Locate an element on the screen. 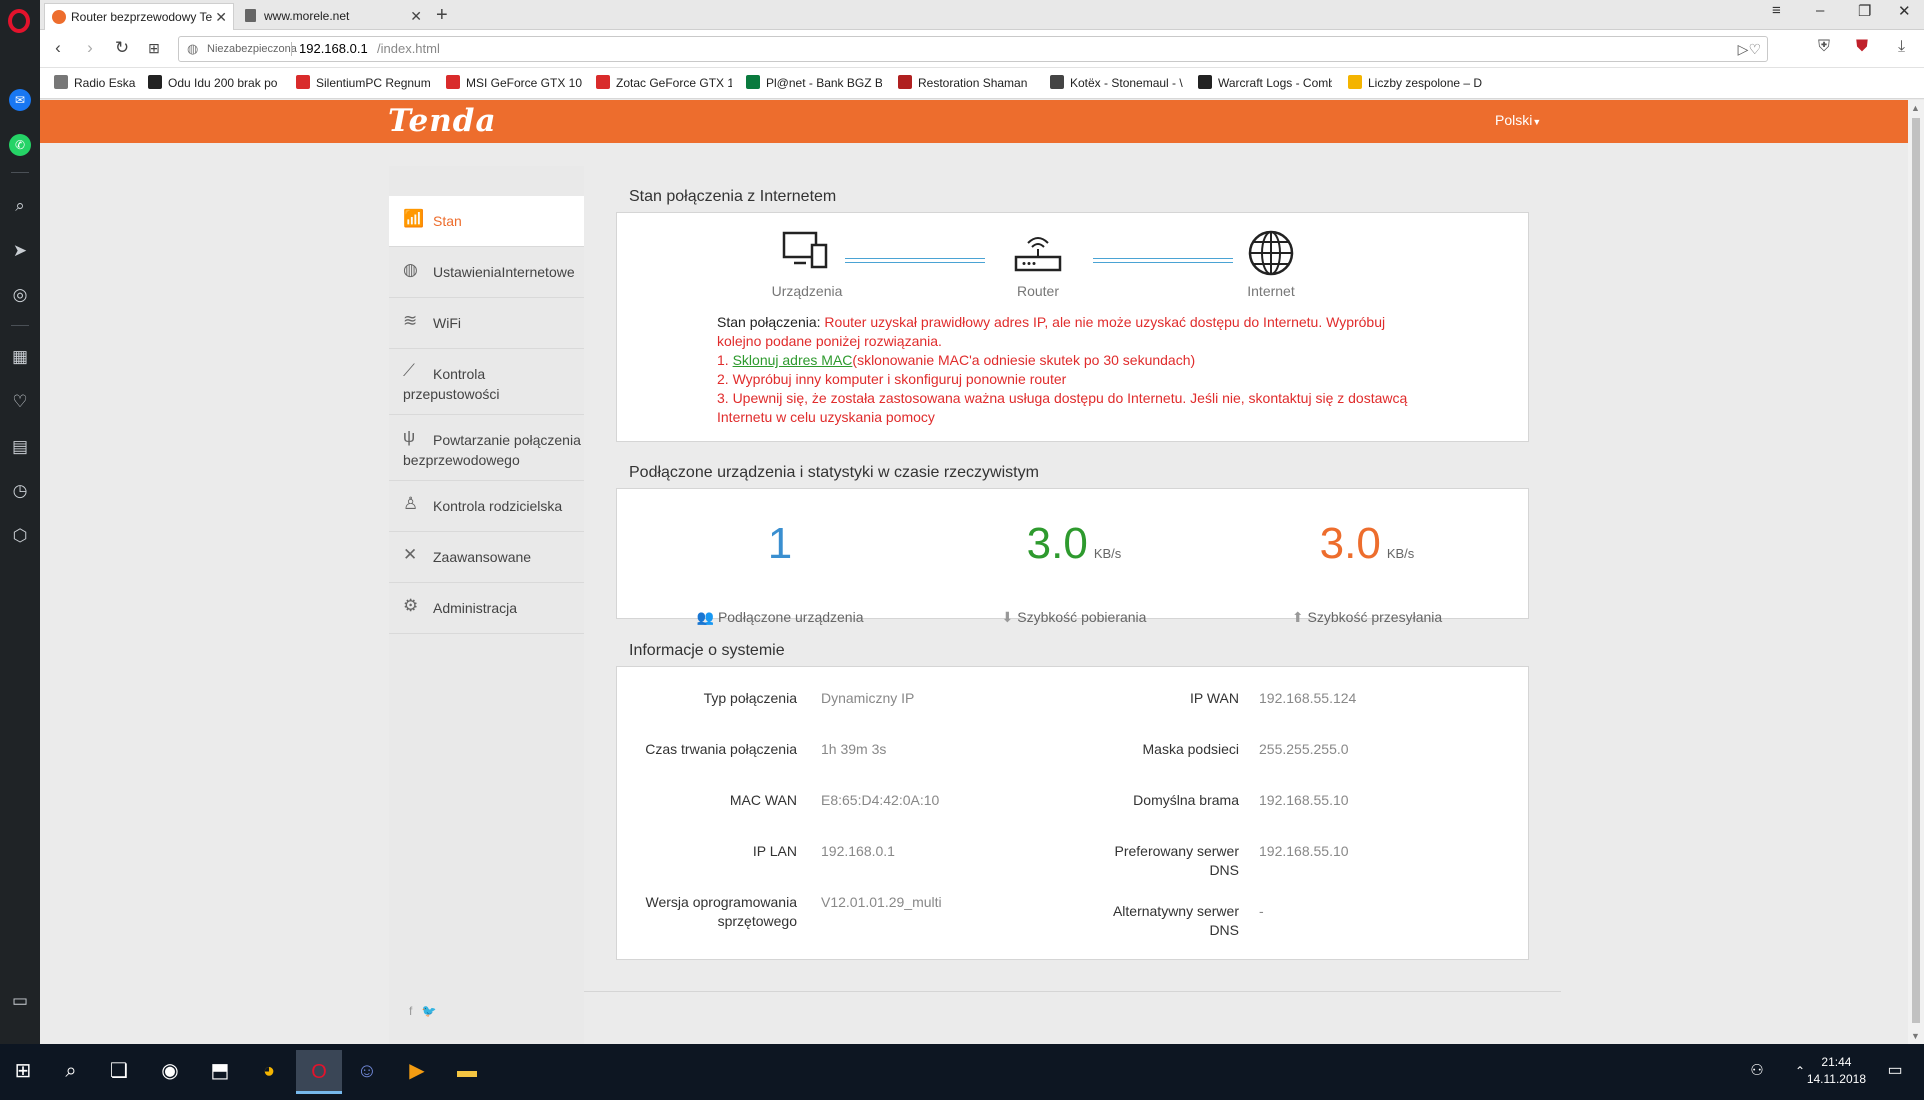 This screenshot has width=1924, height=1100. send-heart-icon: ▷♡ is located at coordinates (1749, 49).